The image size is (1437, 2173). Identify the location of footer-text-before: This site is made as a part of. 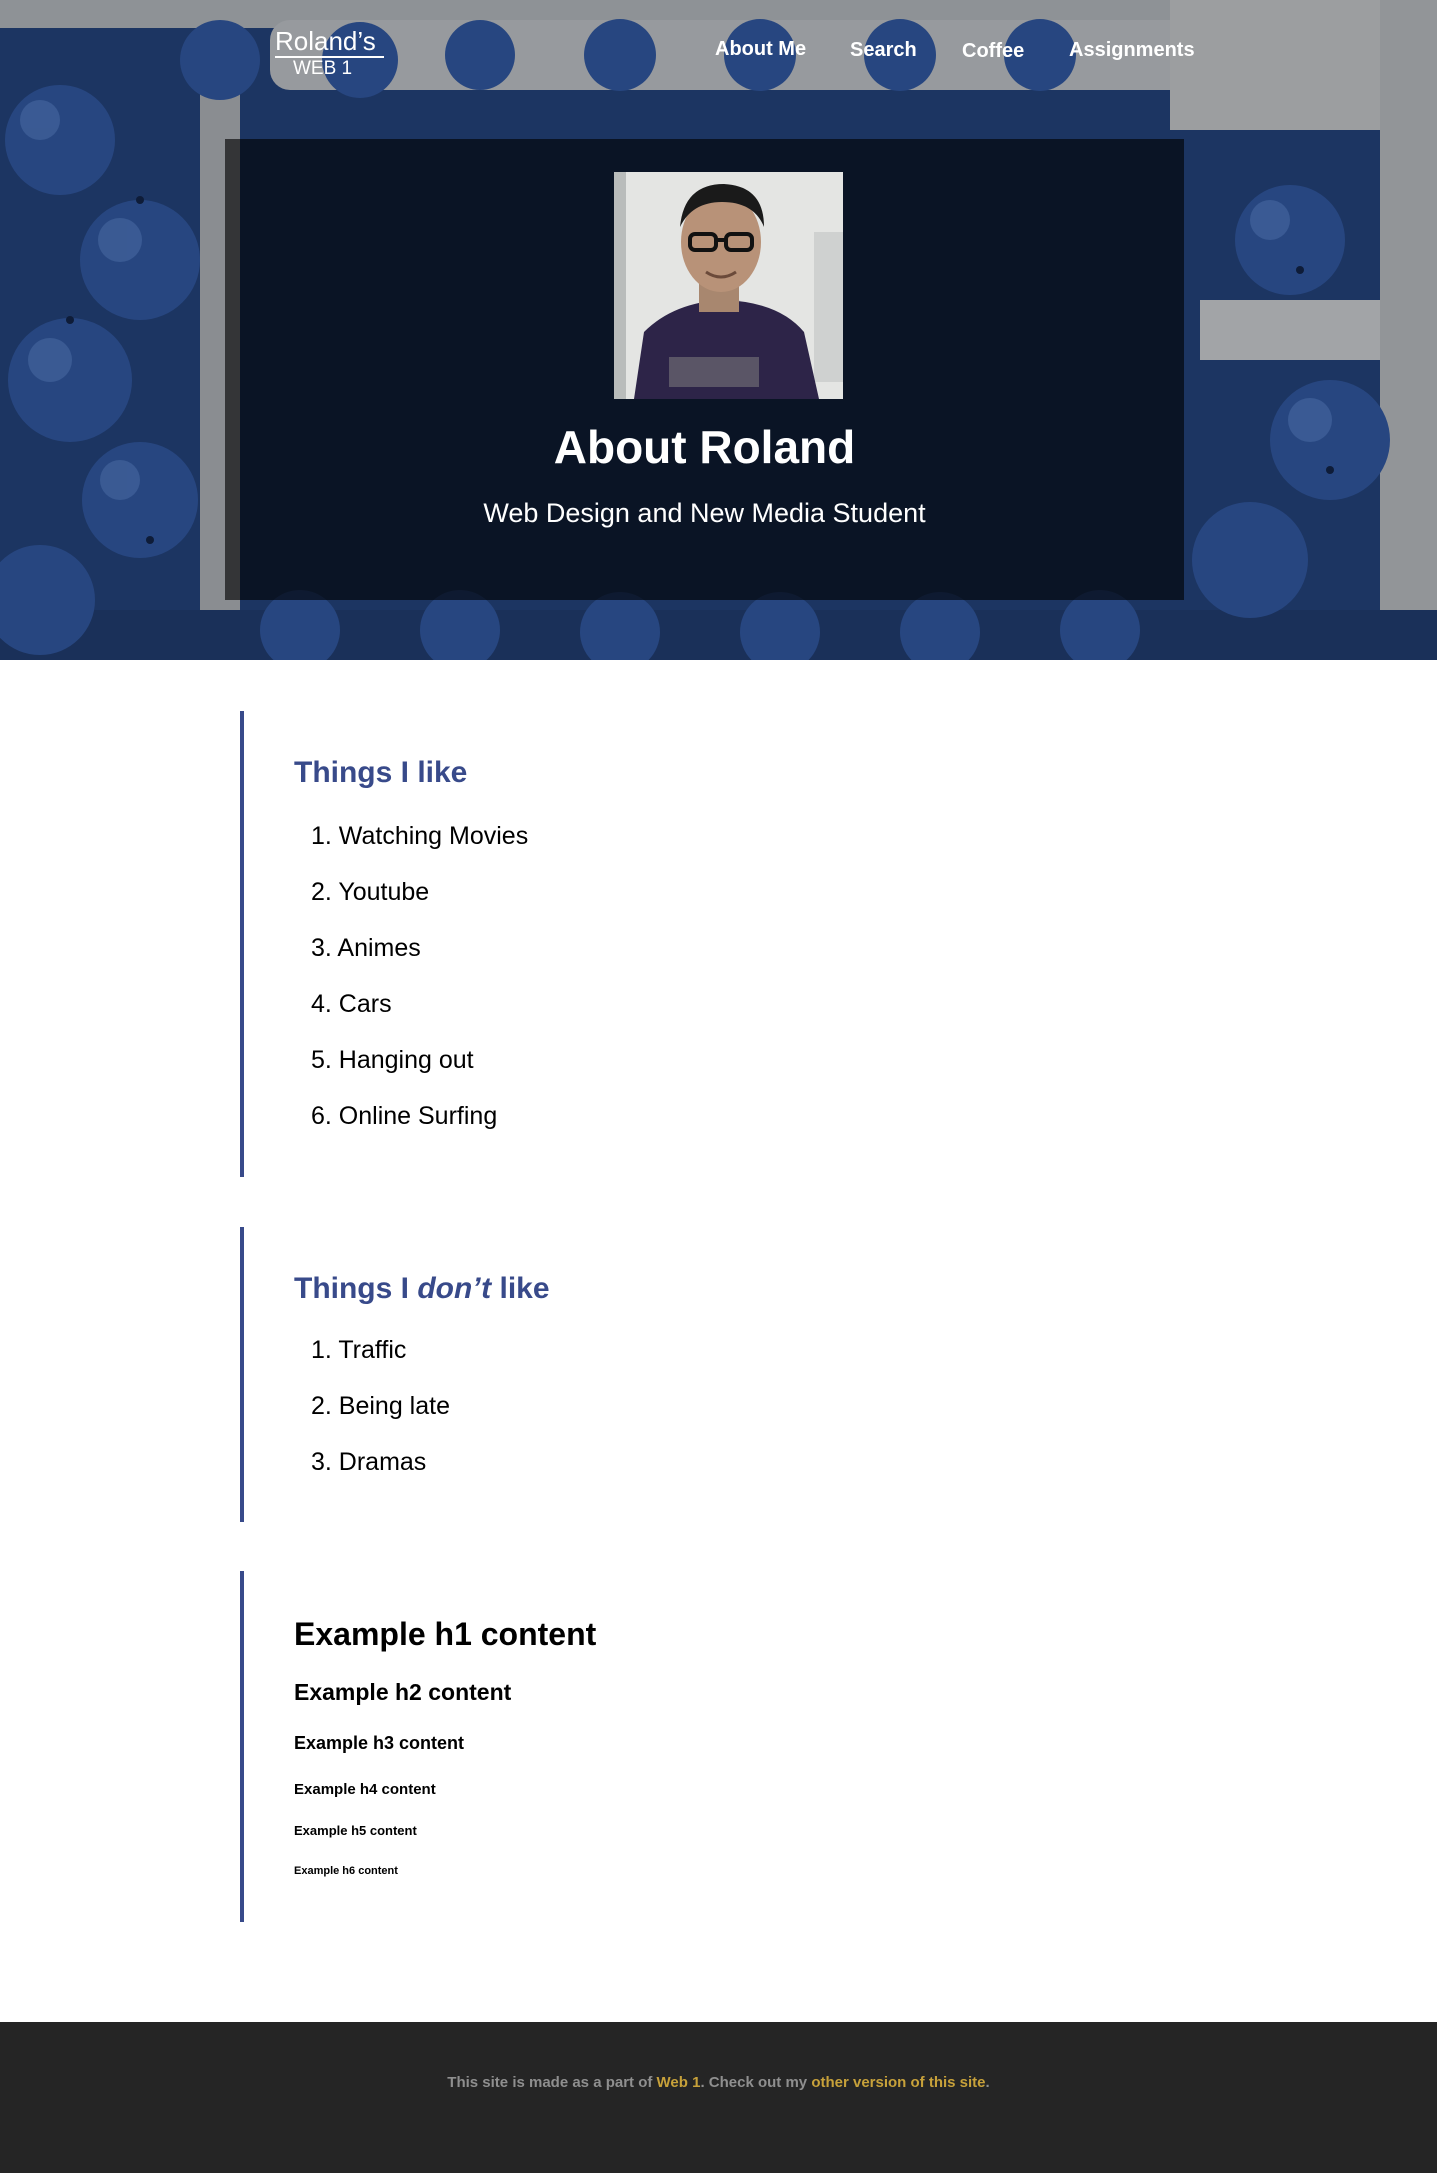
(552, 2082).